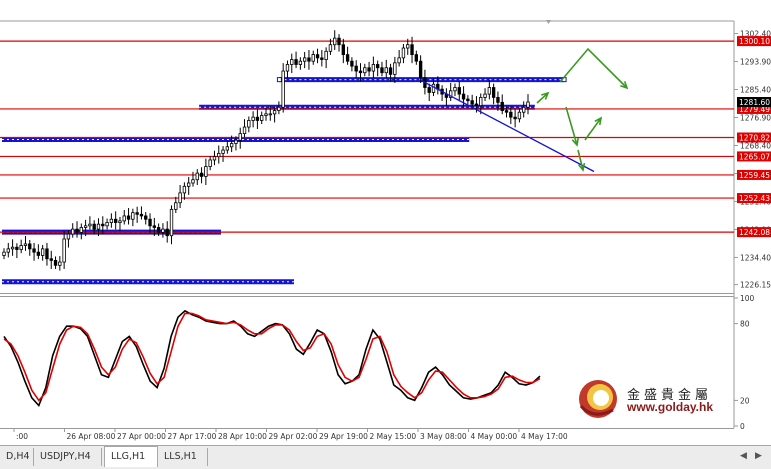  I want to click on level-label: 1242.08, so click(754, 232).